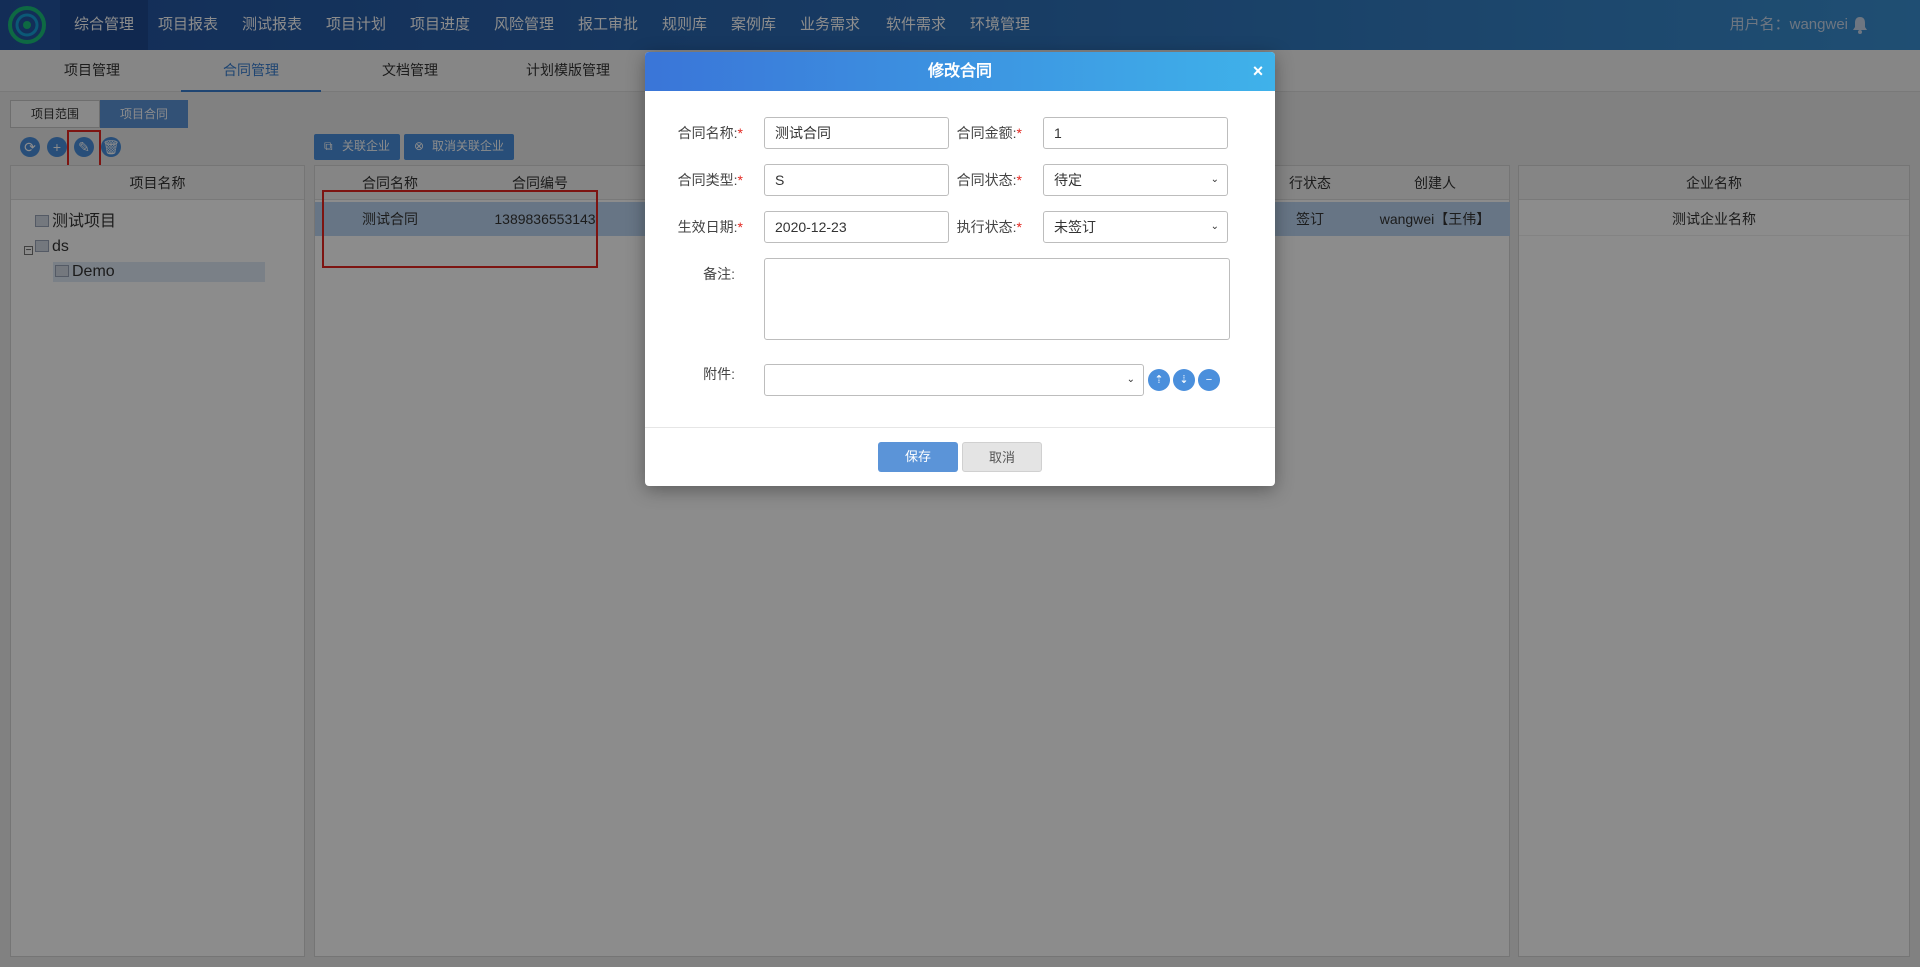 The image size is (1920, 967). I want to click on remark-textarea, so click(997, 299).